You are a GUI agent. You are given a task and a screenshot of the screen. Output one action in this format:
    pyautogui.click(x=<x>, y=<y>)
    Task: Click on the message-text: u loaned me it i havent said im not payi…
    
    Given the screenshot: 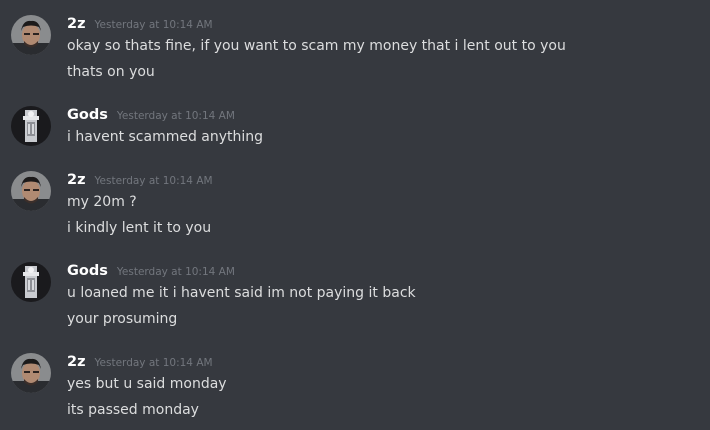 What is the action you would take?
    pyautogui.click(x=241, y=293)
    